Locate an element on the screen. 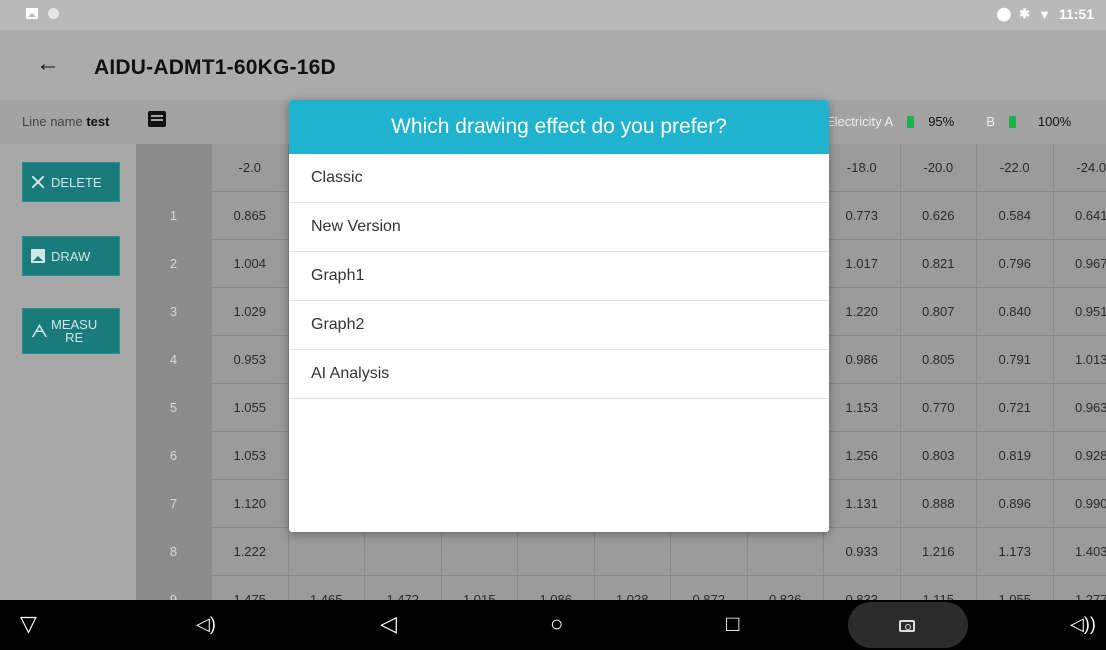 The height and width of the screenshot is (650, 1106). page-title: AIDU-ADMT1-60KG-16D is located at coordinates (215, 67).